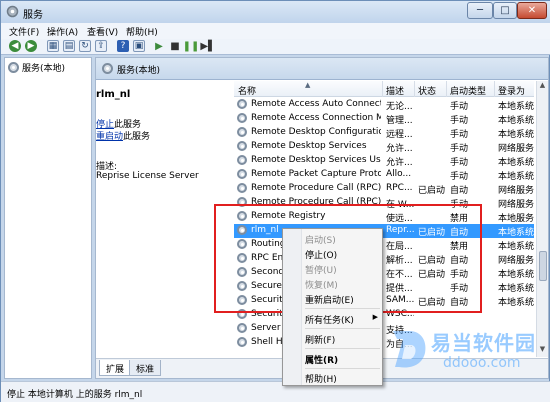 The width and height of the screenshot is (550, 402). Describe the element at coordinates (483, 343) in the screenshot. I see `watermark-cn-text: 易当软件园` at that location.